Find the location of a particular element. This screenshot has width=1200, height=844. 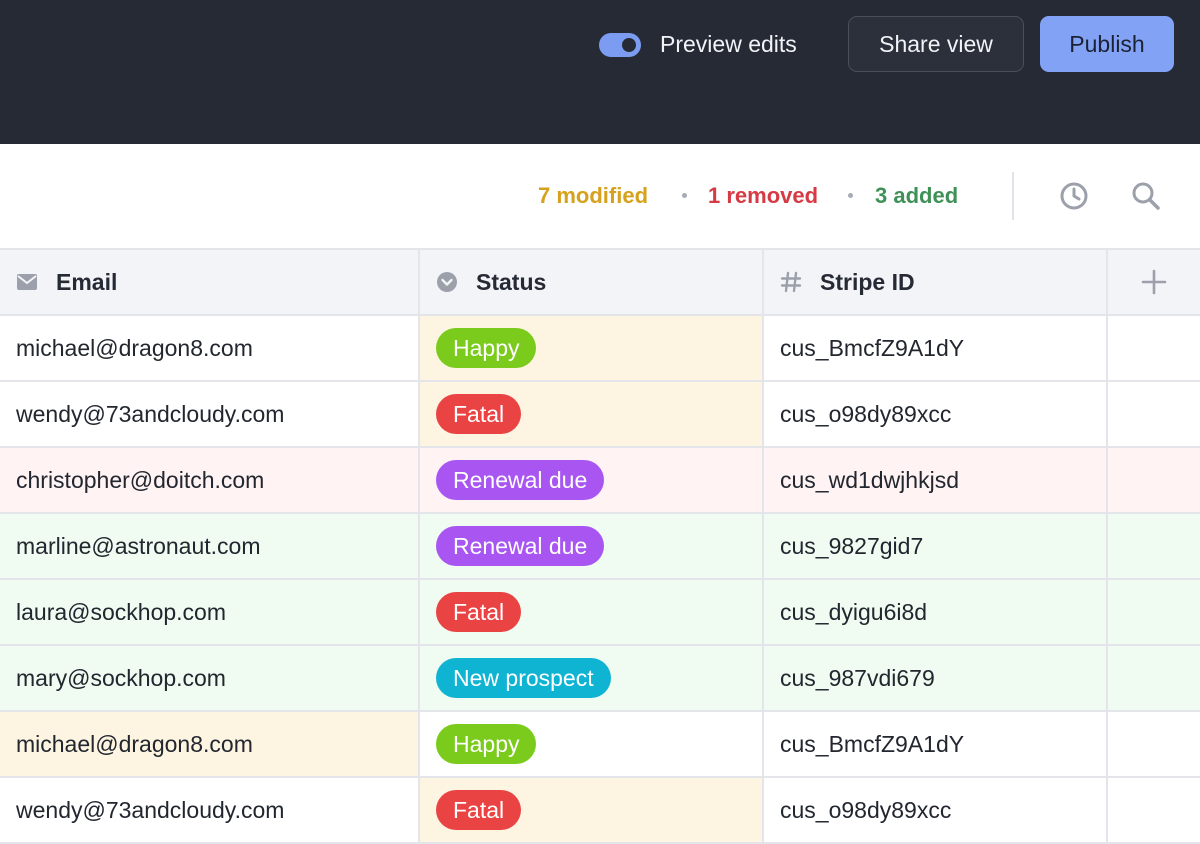

email-cell: mary@sockhop.com is located at coordinates (210, 678).